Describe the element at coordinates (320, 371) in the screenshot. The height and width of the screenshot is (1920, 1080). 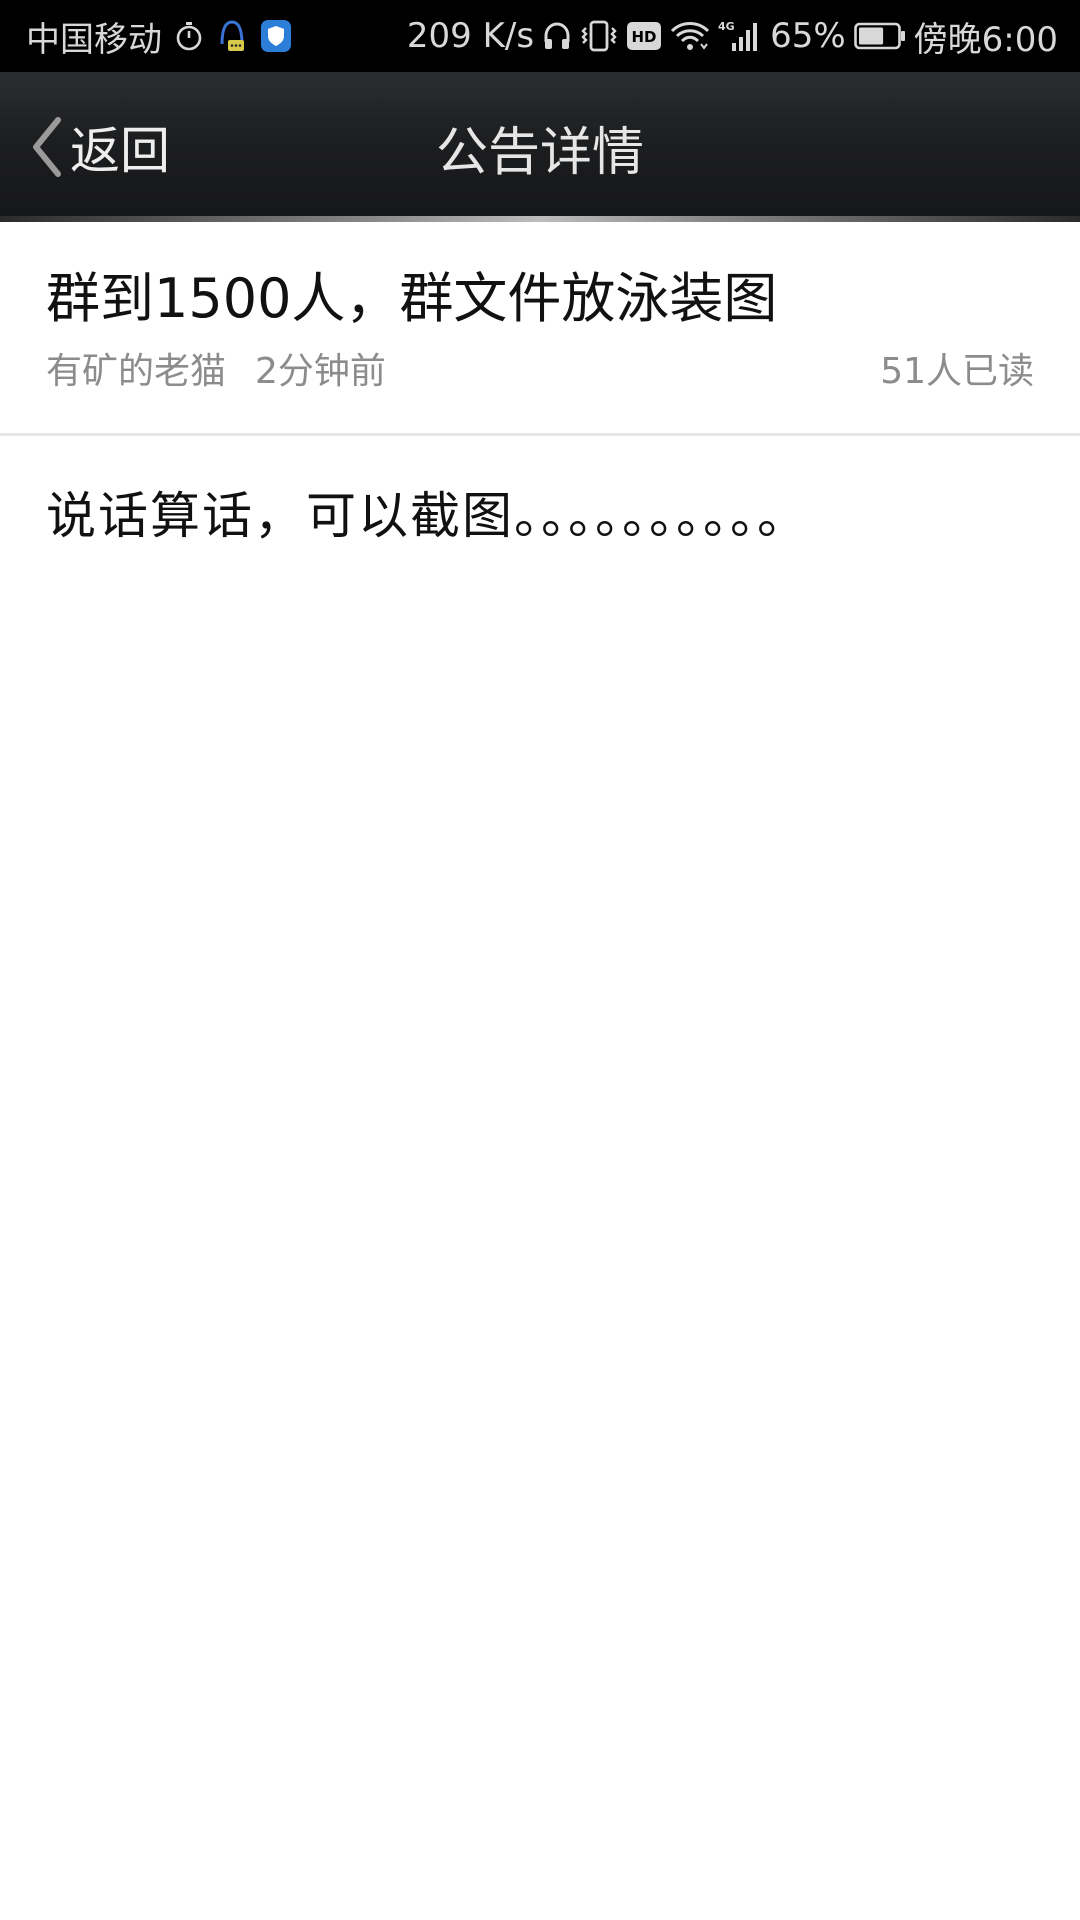
I see `announcement-time: 2分钟前` at that location.